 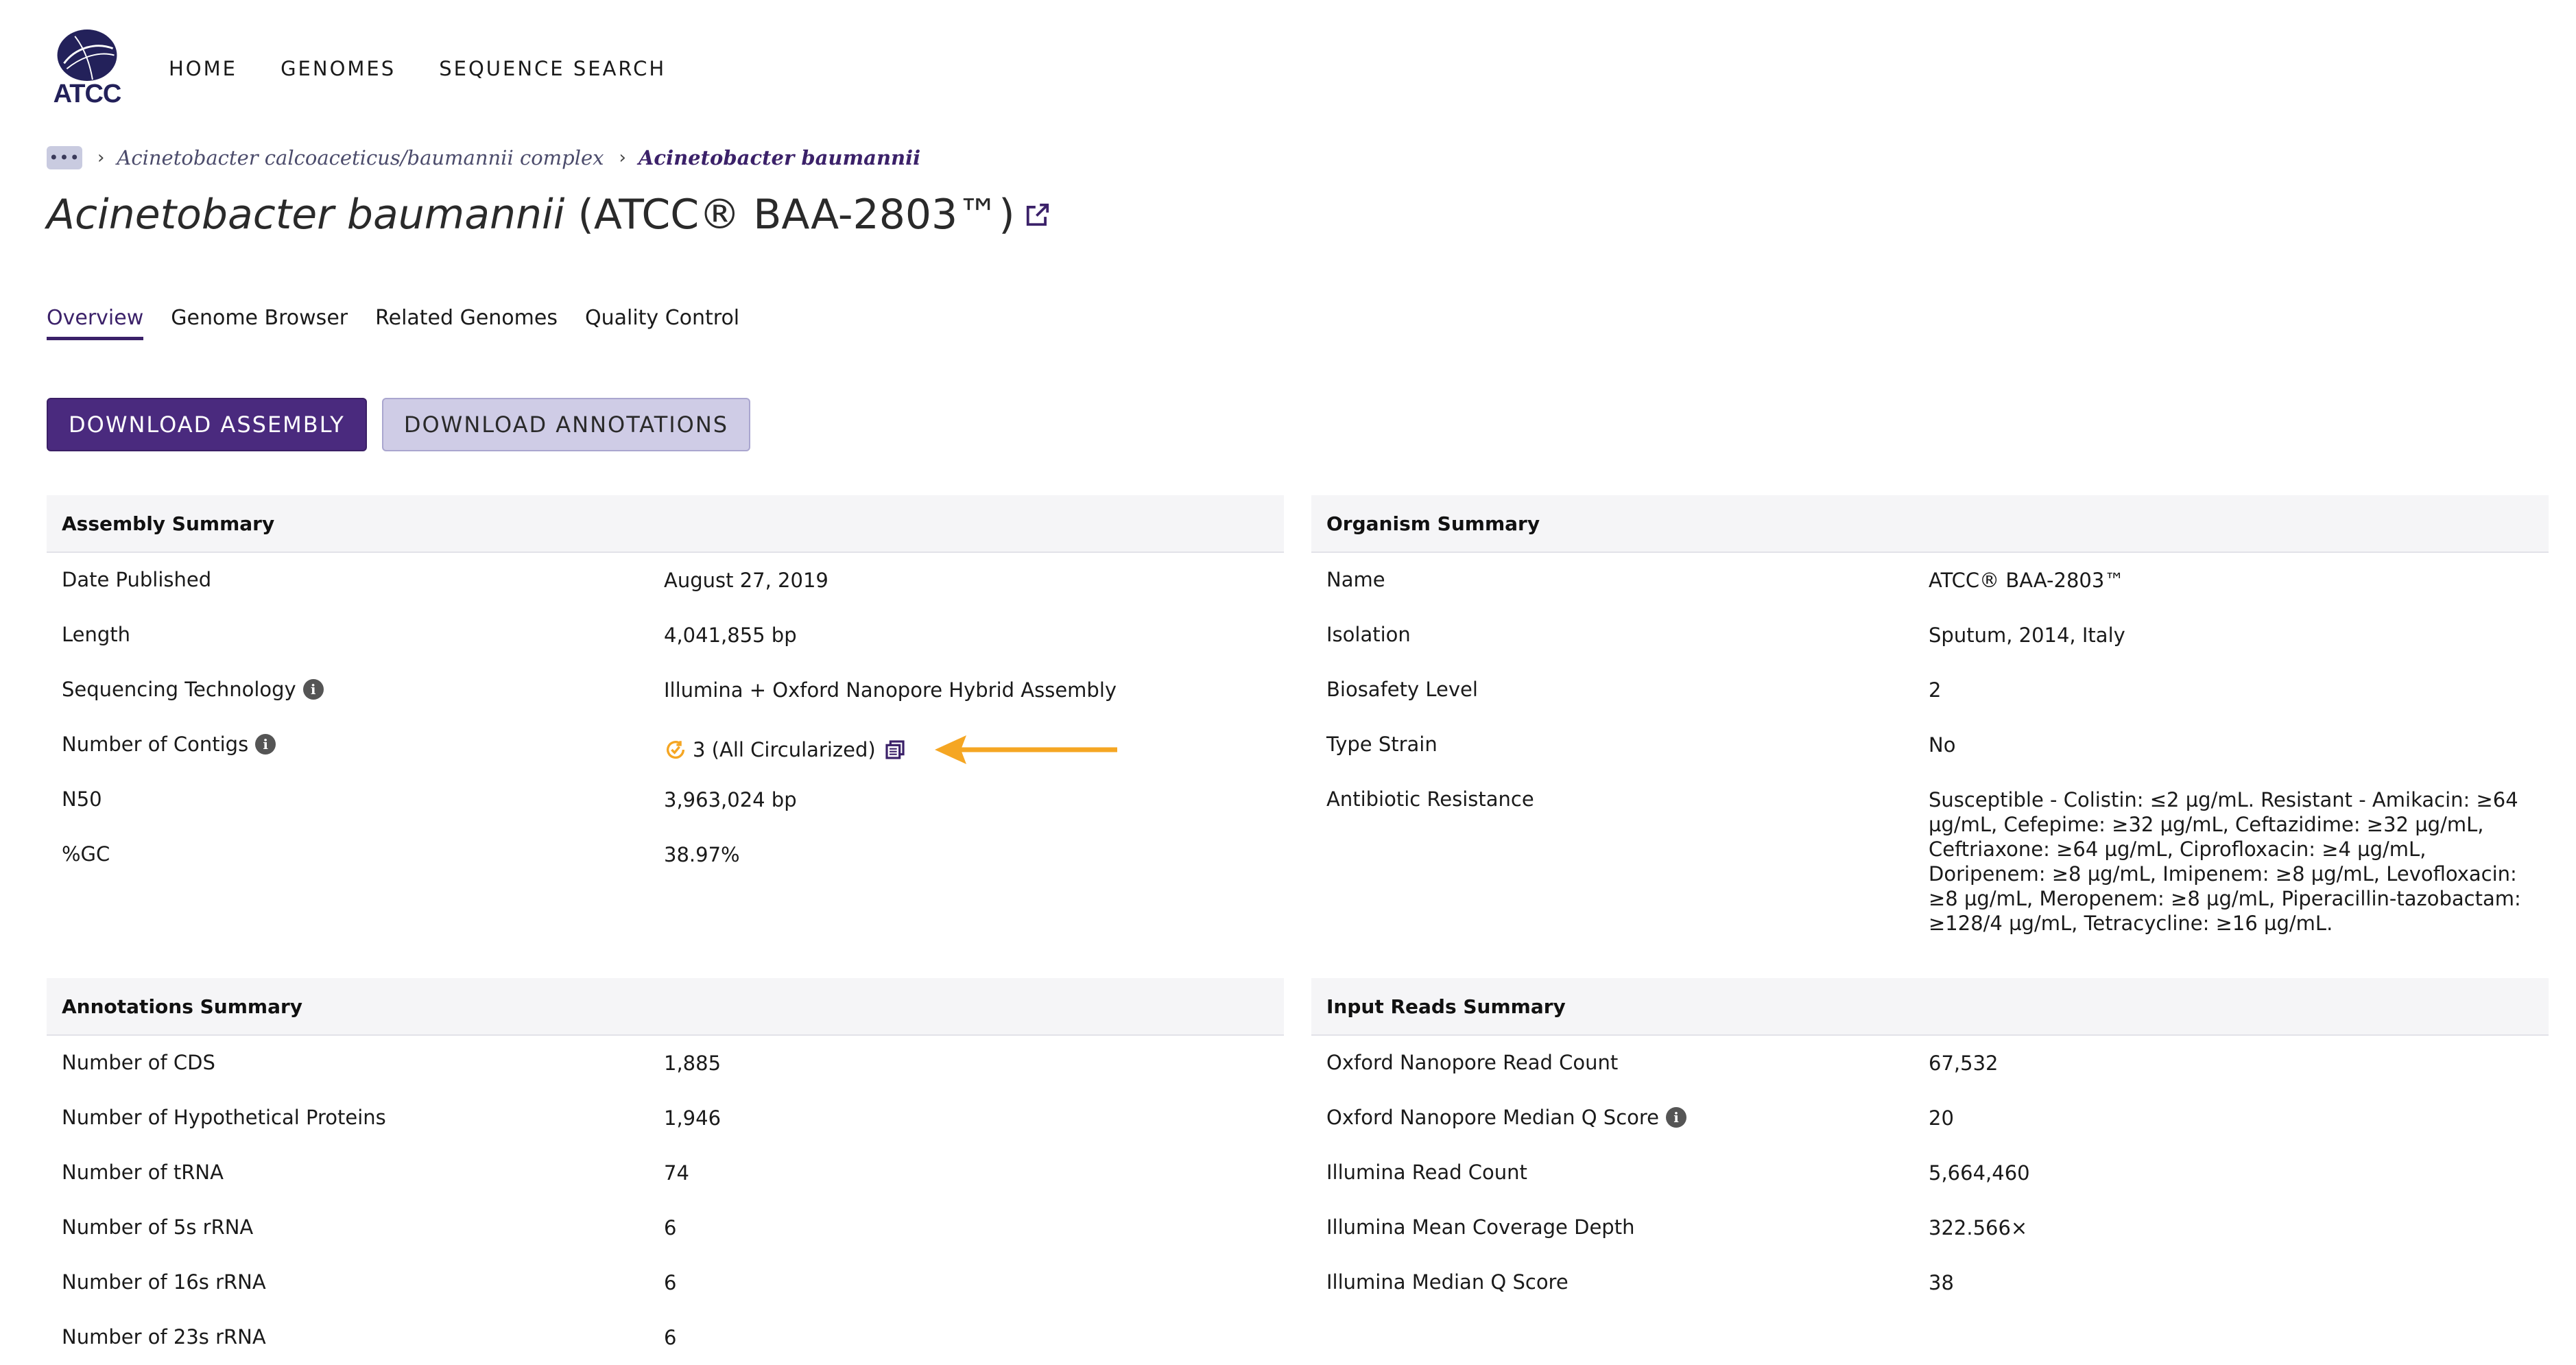 I want to click on row-label-with-info: Oxford Nanopore Median Q Score i, so click(x=1620, y=1110).